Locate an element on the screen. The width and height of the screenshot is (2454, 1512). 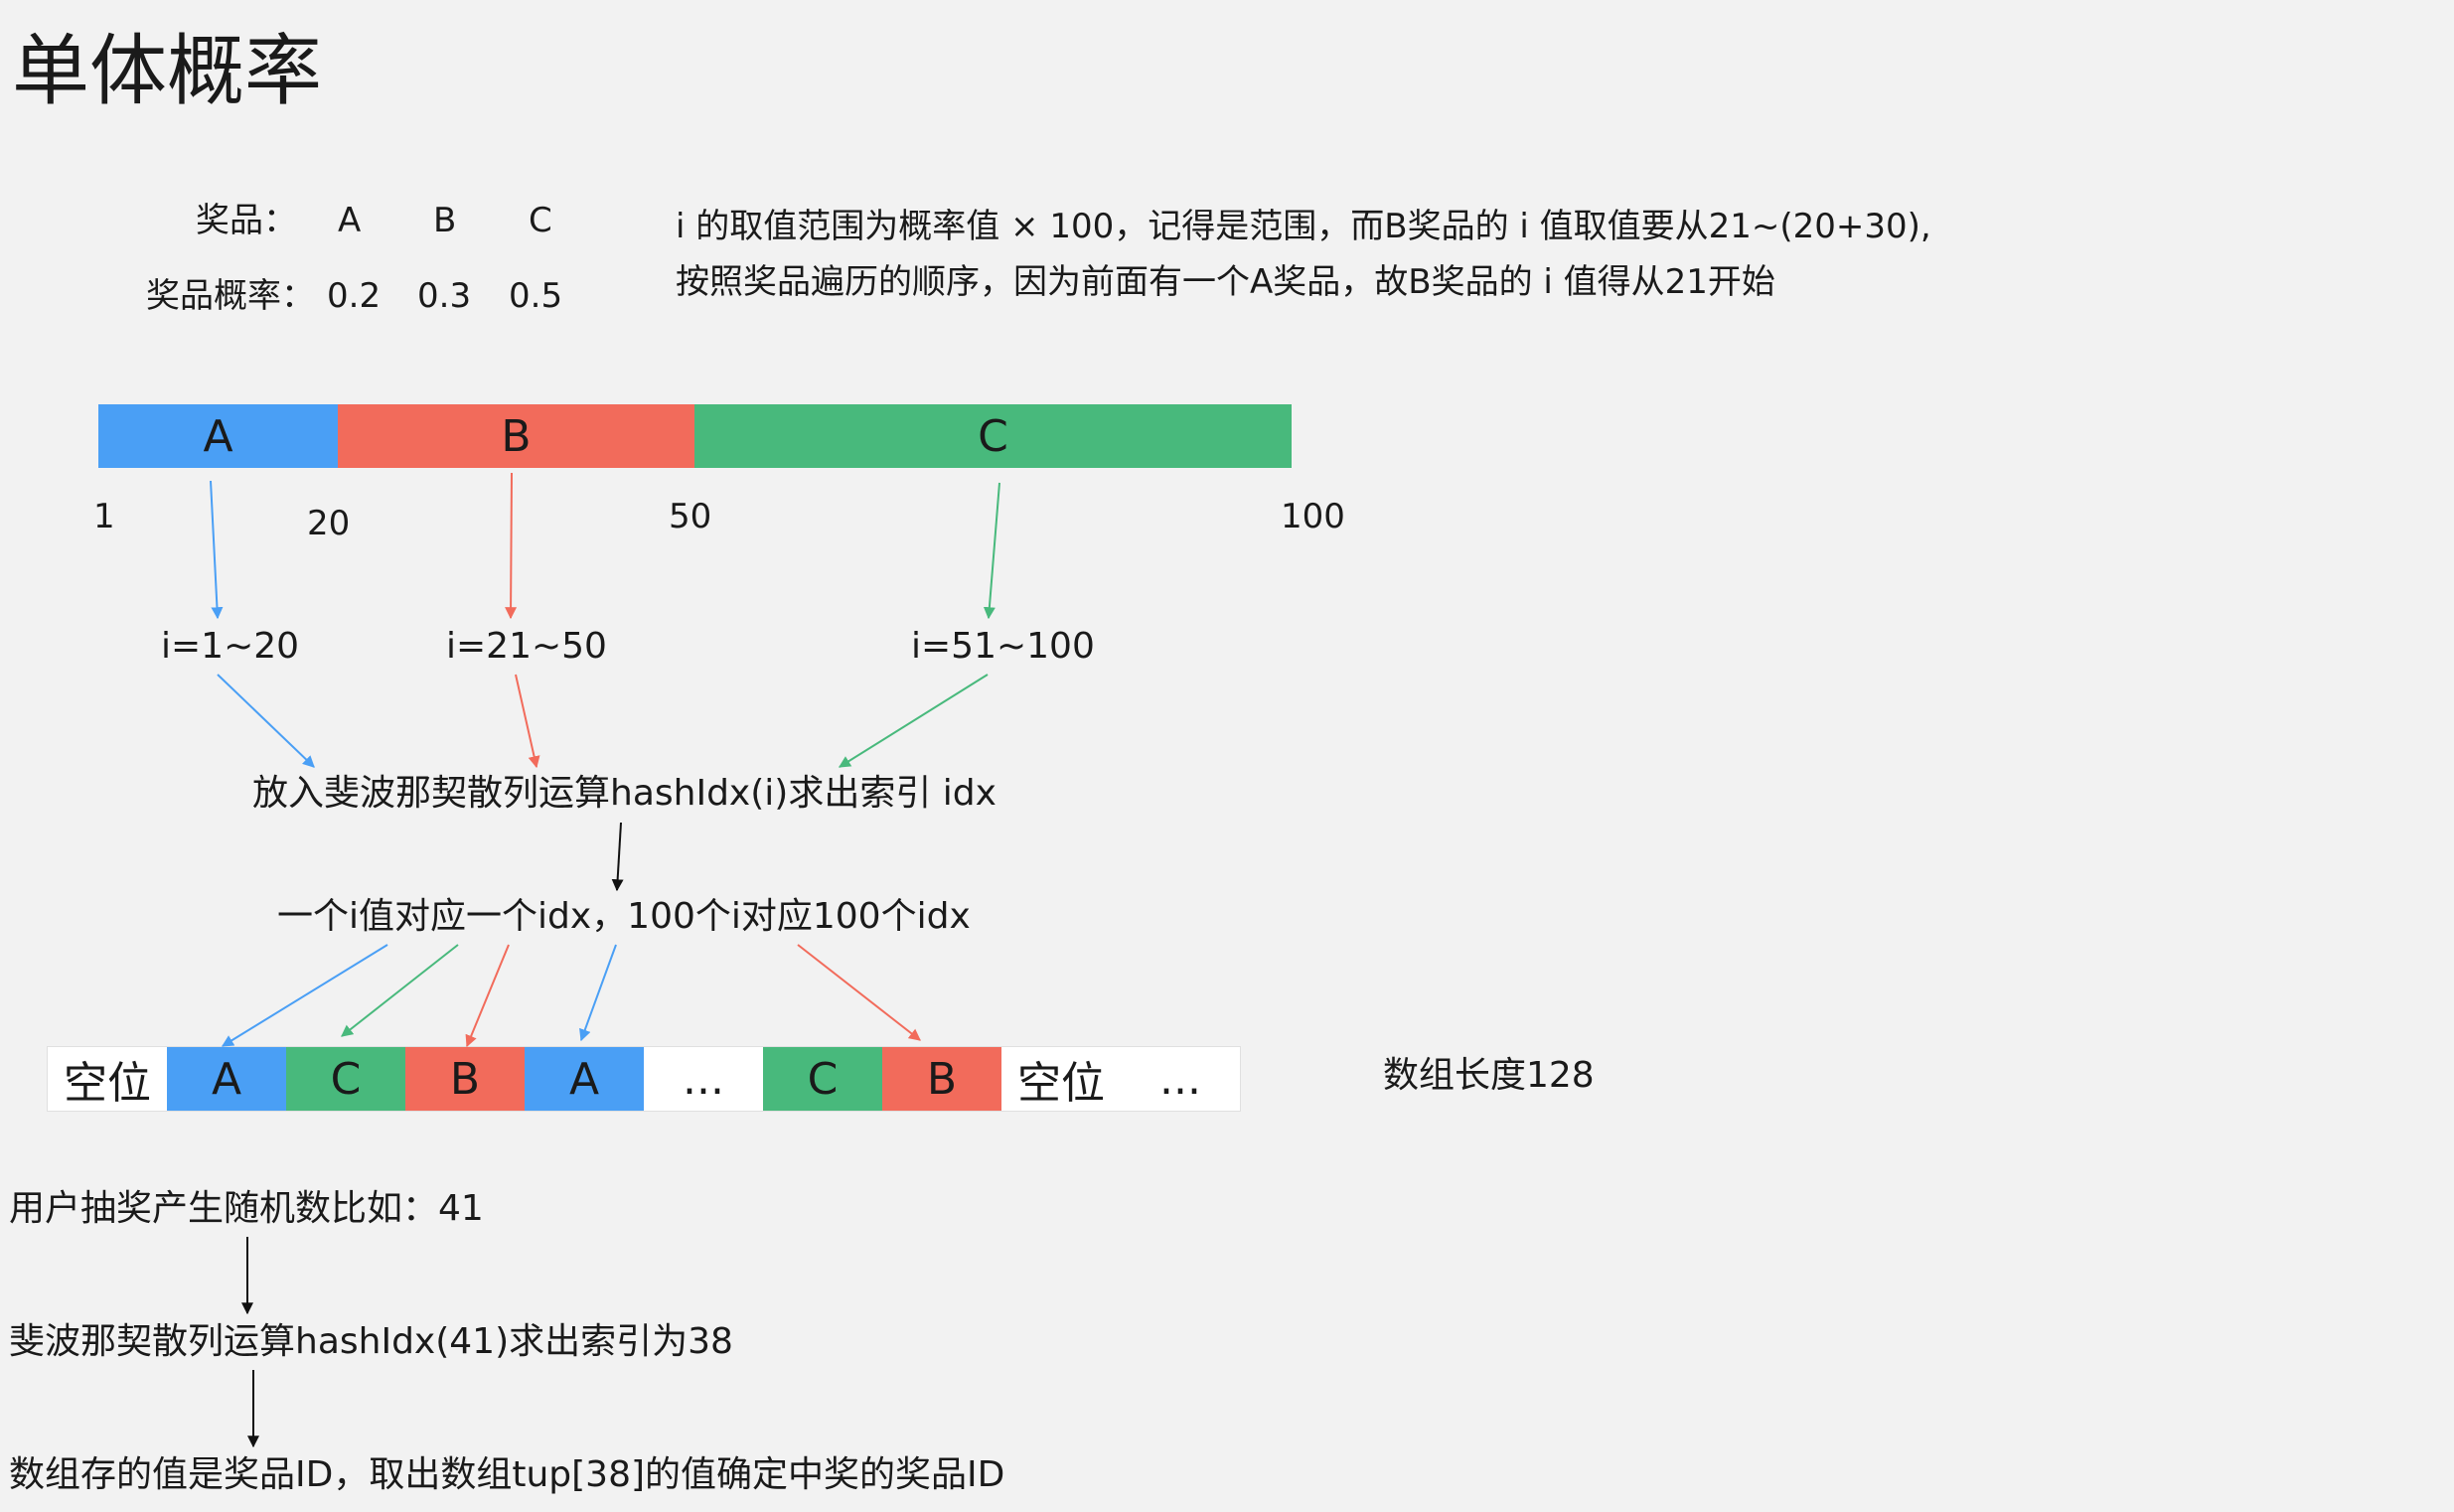
arrow-bar-a-to-range is located at coordinates (217, 550).